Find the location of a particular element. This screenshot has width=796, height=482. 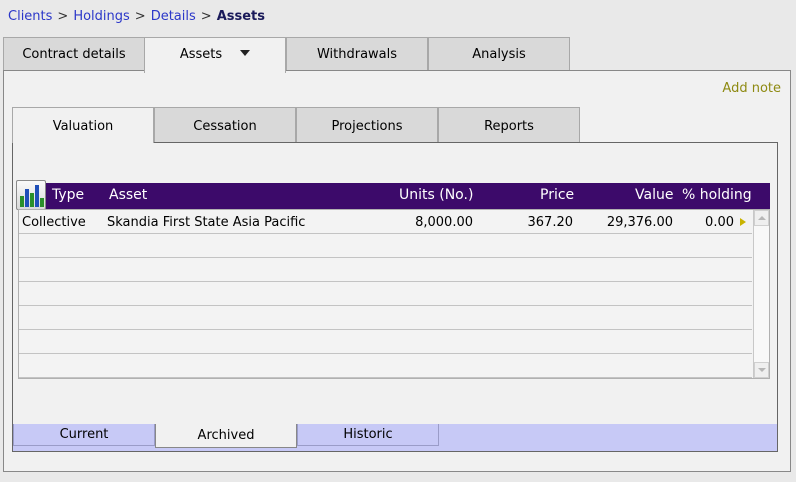

tab-label: Contract details is located at coordinates (74, 54).